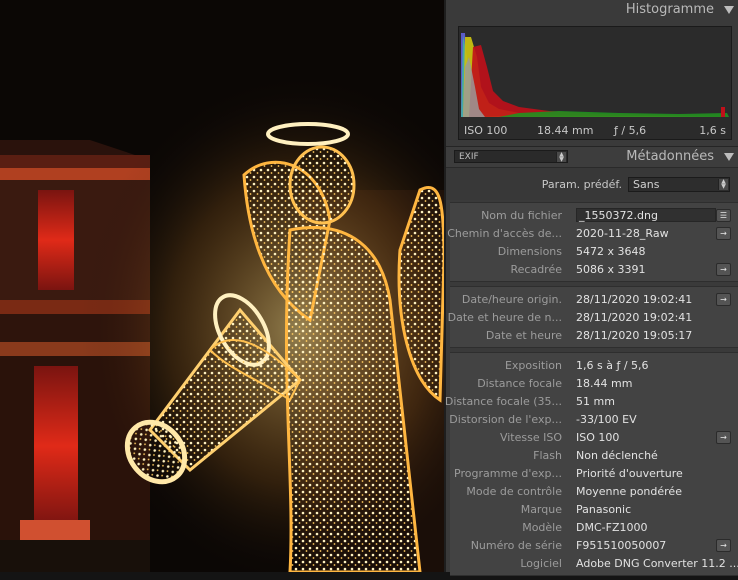 This screenshot has height=580, width=738. I want to click on histogram-focal: 18.44 mm, so click(565, 130).